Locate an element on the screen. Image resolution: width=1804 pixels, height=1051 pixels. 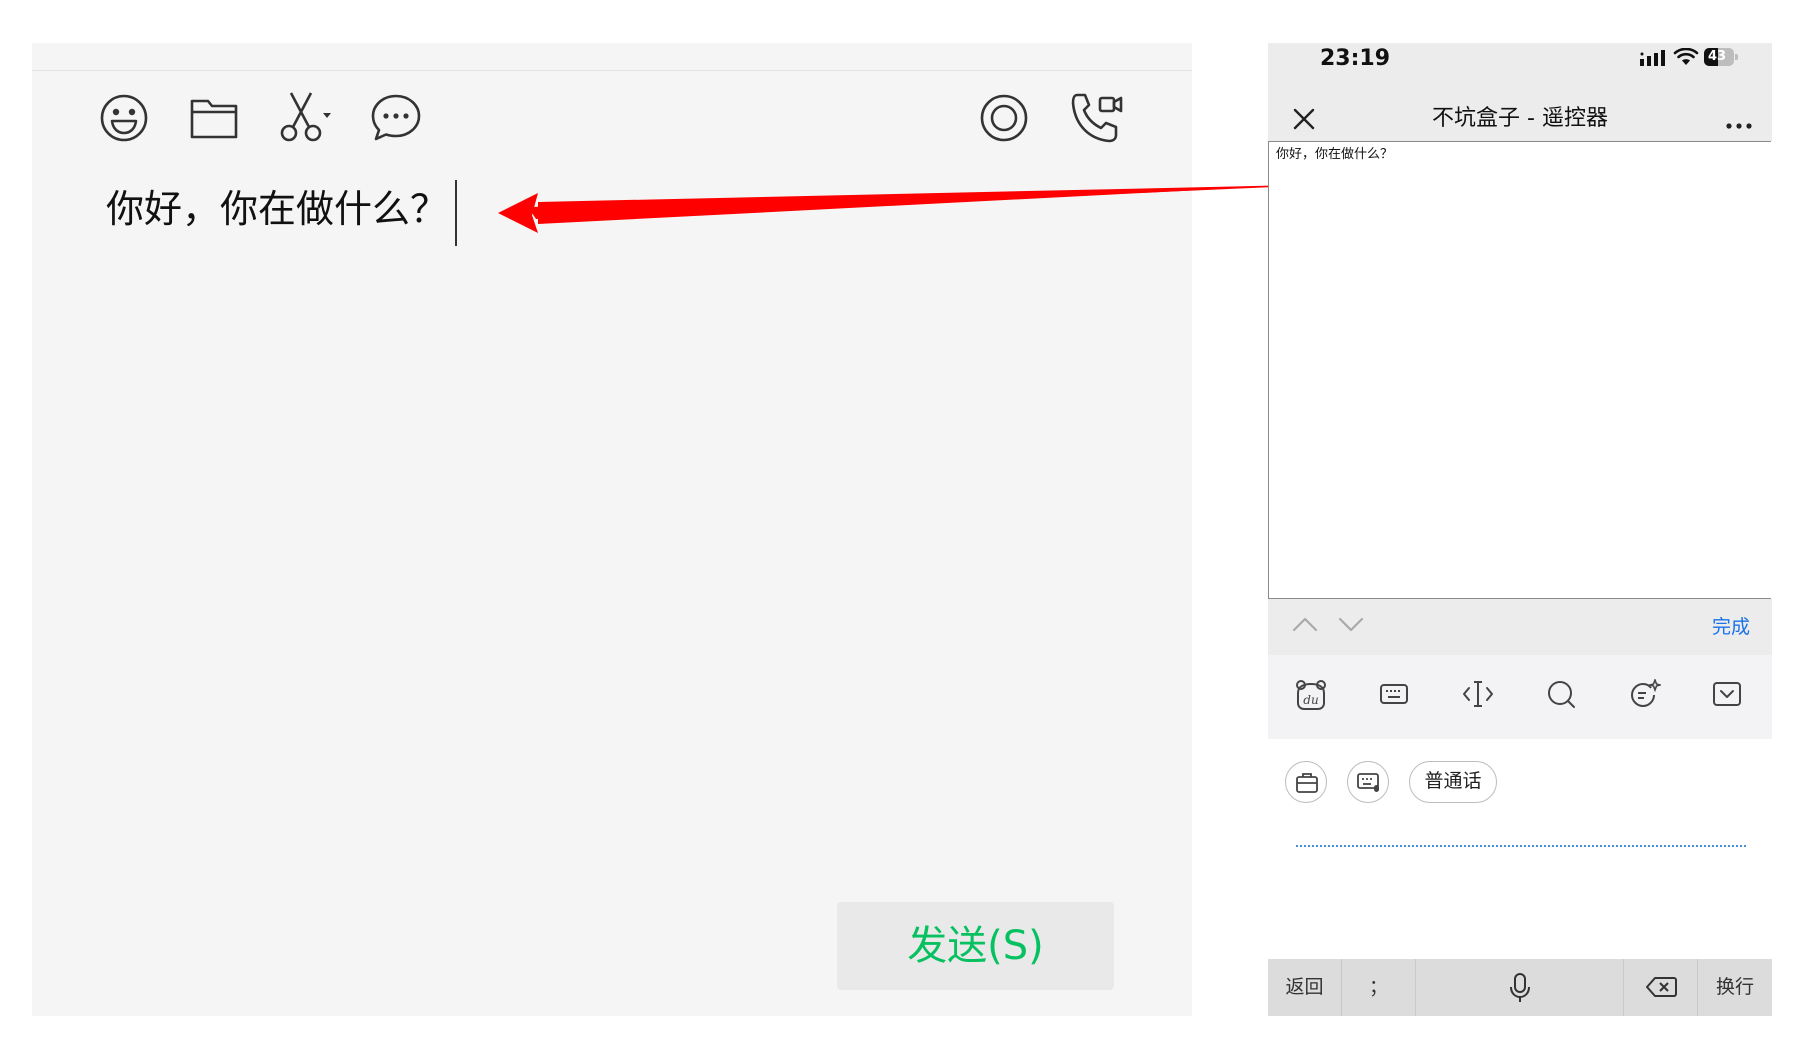
microphone-icon is located at coordinates (1520, 987).